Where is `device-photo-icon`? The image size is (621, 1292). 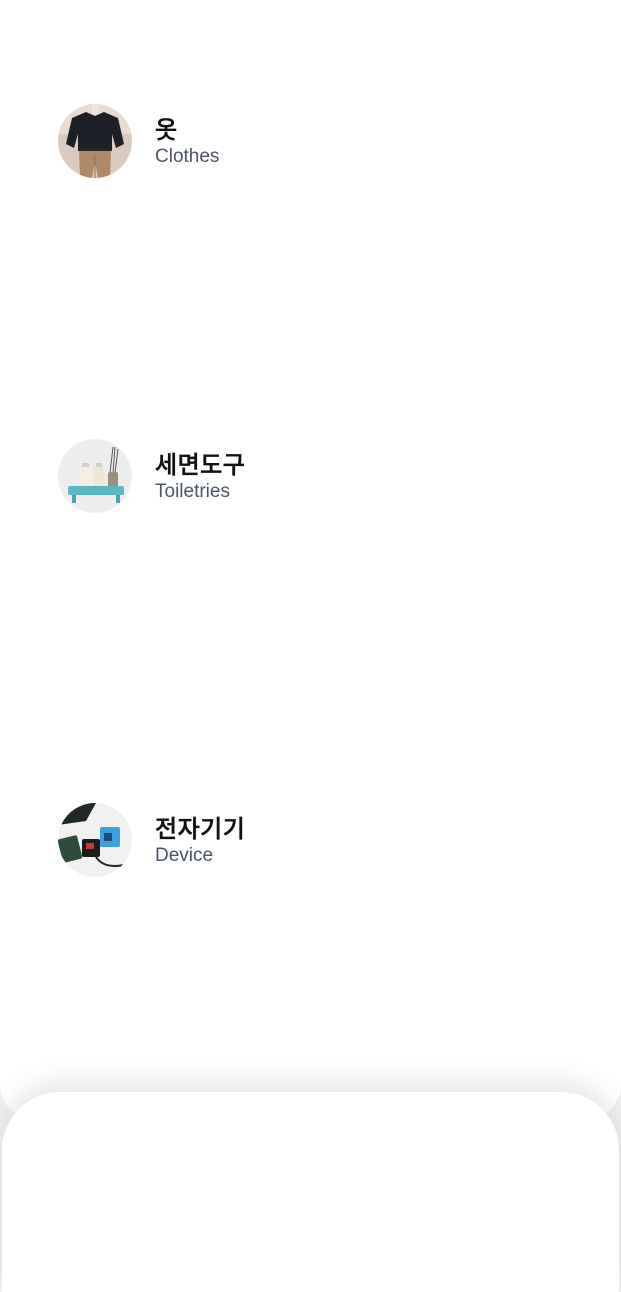 device-photo-icon is located at coordinates (95, 840).